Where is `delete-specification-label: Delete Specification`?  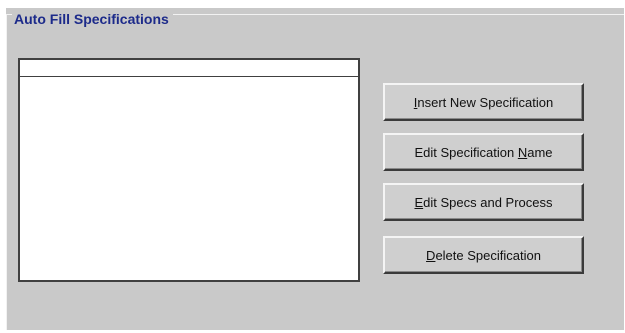
delete-specification-label: Delete Specification is located at coordinates (483, 255).